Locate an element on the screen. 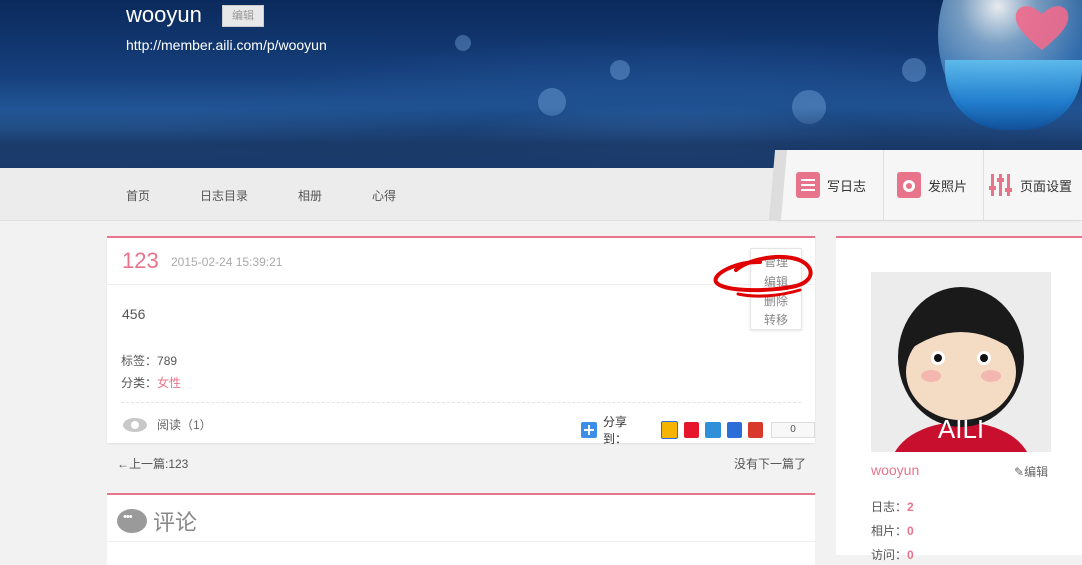 The width and height of the screenshot is (1082, 565). post-body: 456 is located at coordinates (134, 314).